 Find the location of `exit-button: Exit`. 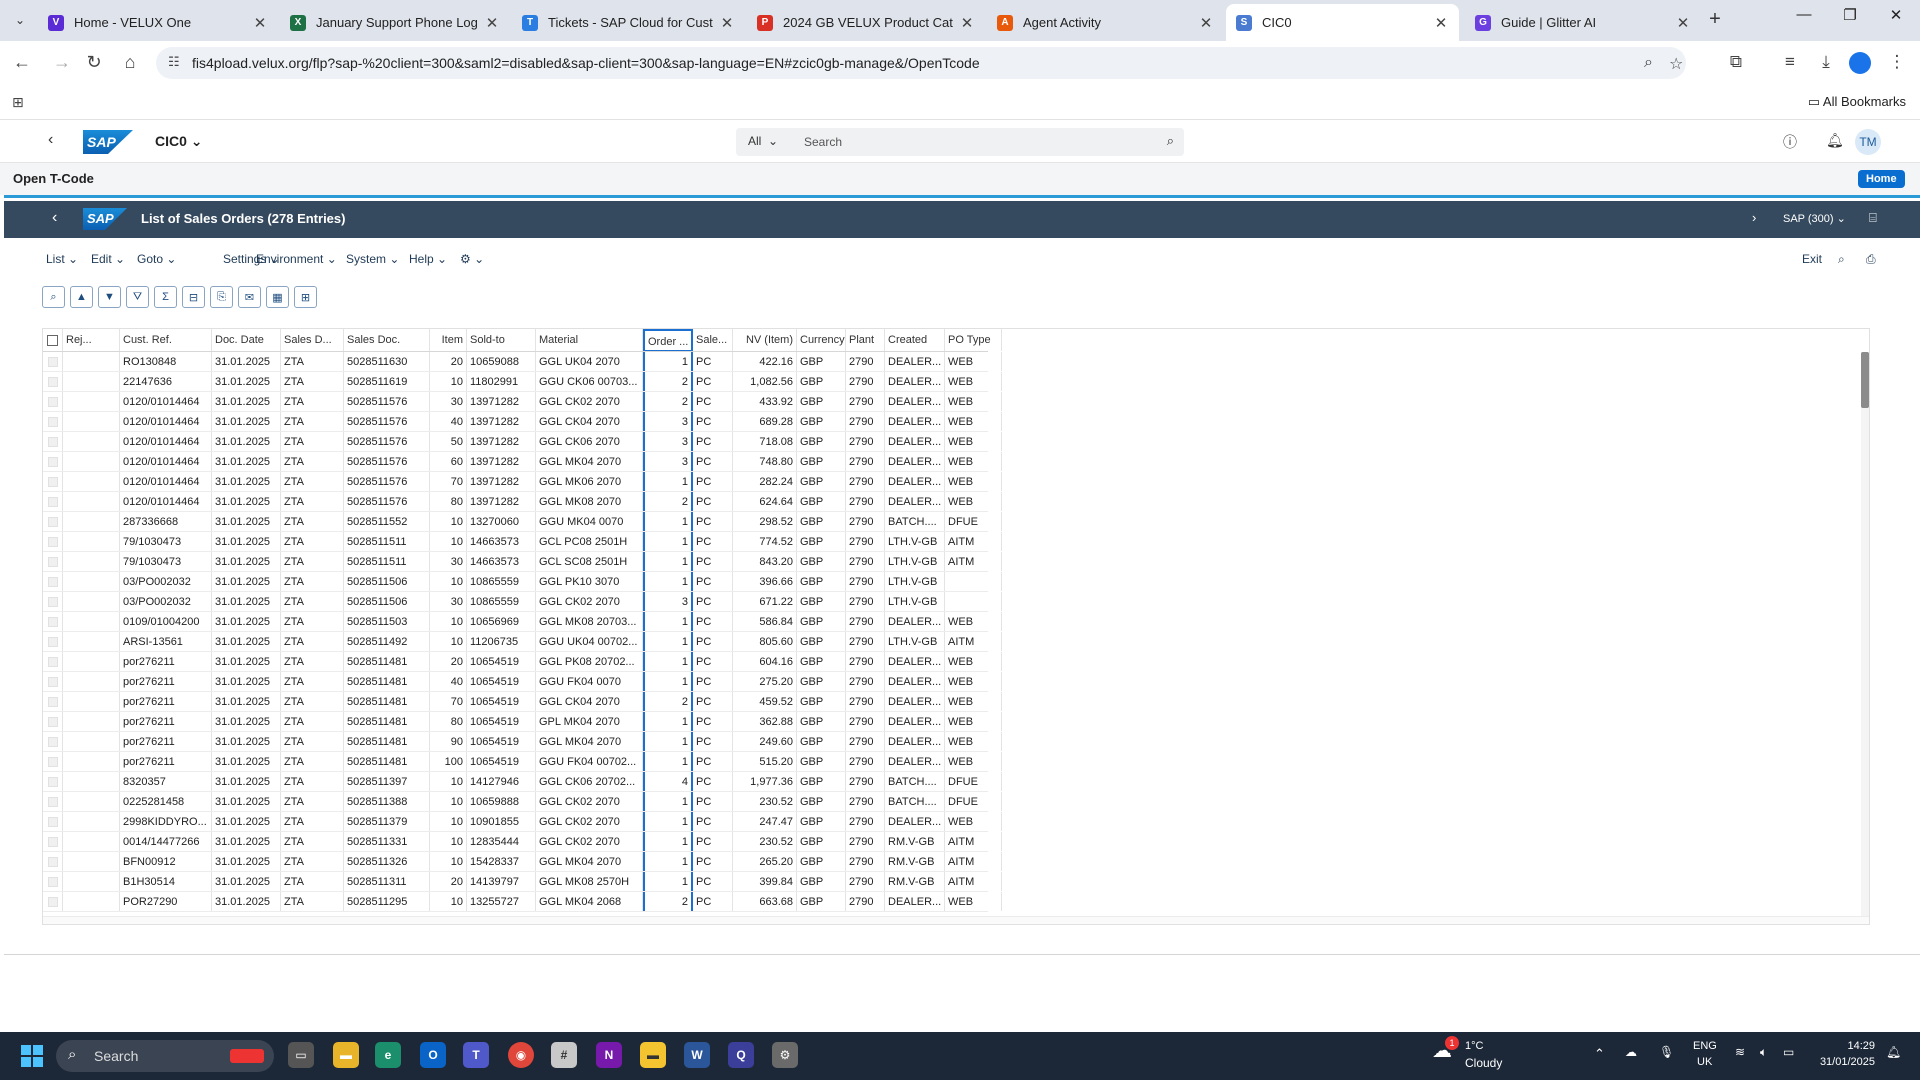

exit-button: Exit is located at coordinates (1812, 259).